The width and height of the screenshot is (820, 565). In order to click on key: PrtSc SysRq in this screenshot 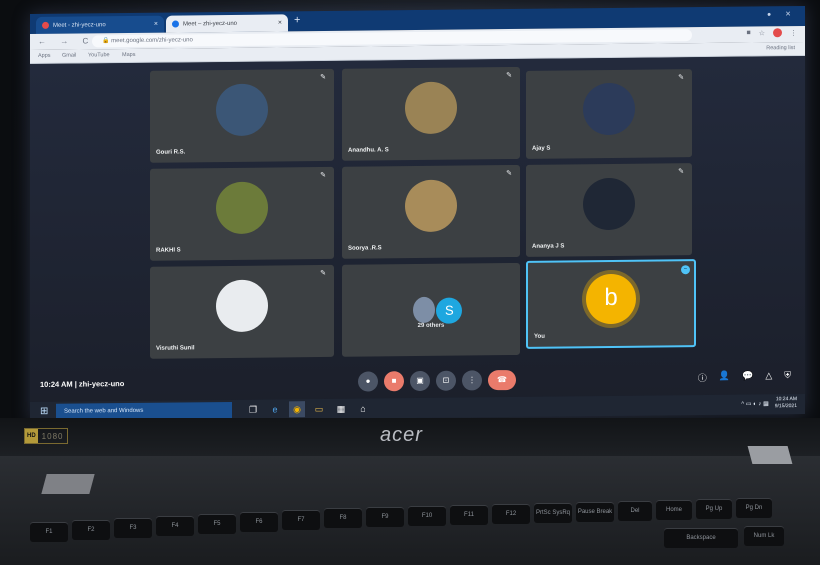, I will do `click(553, 513)`.